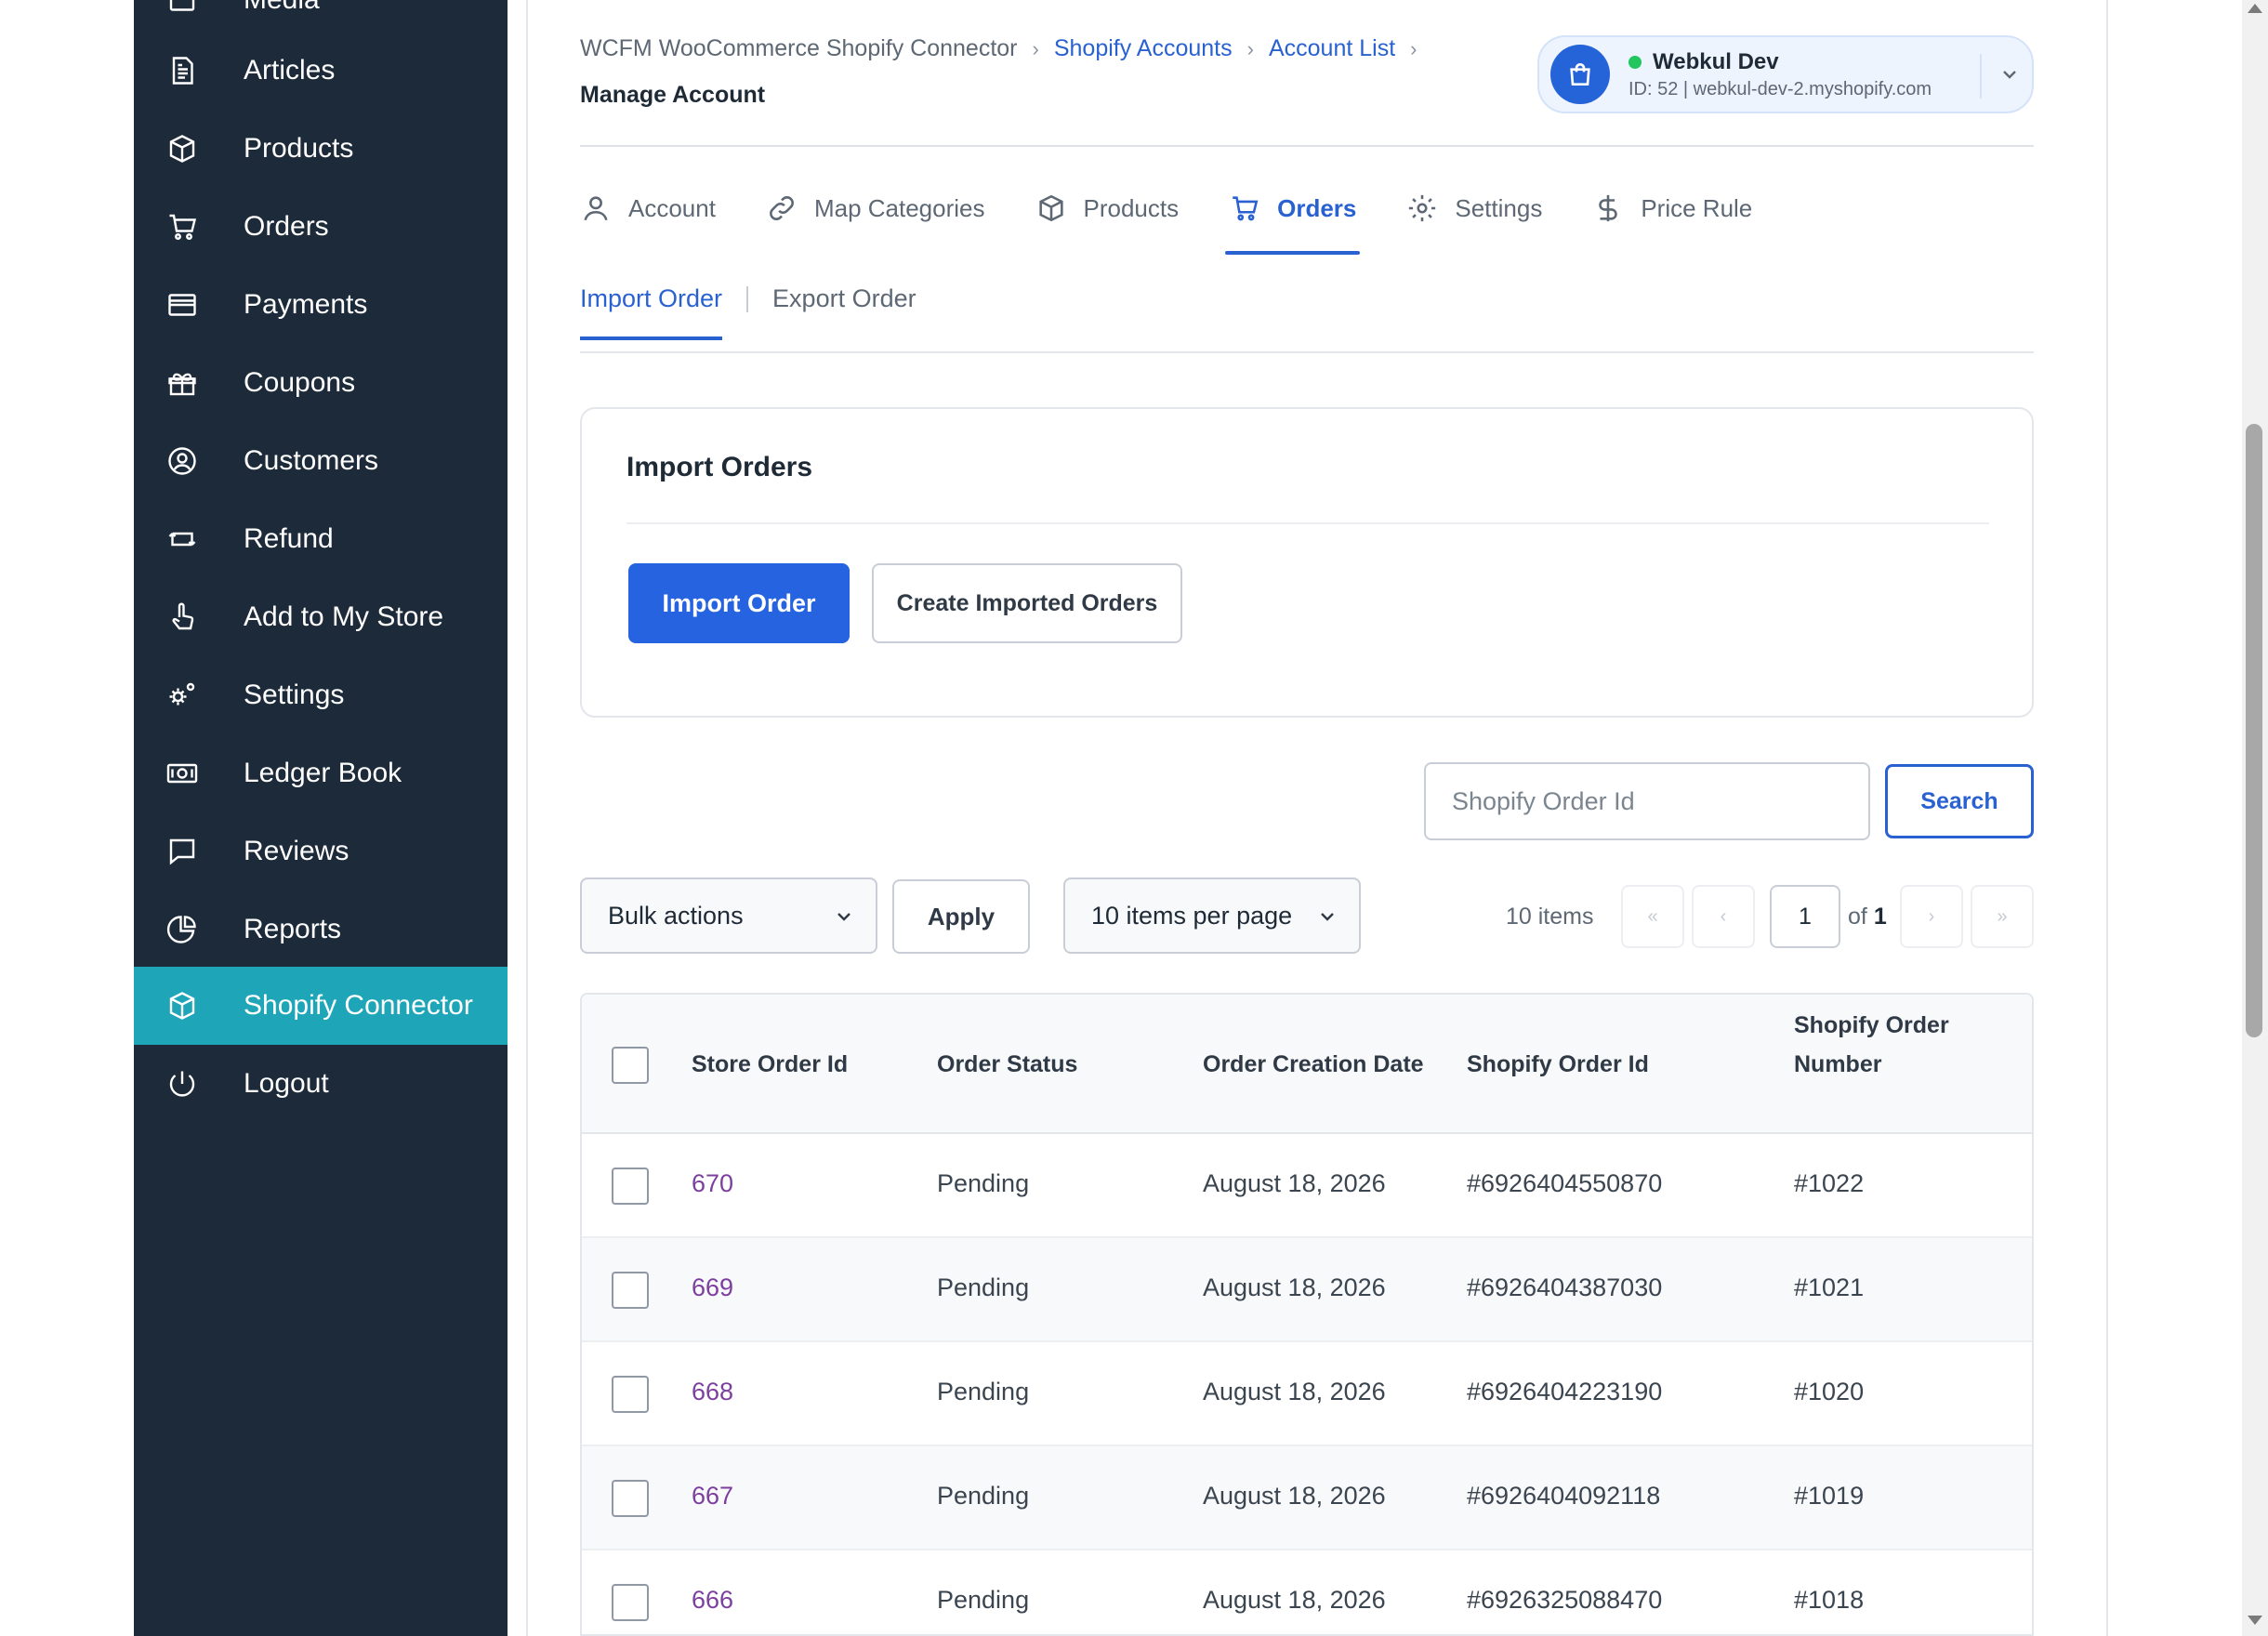 The image size is (2268, 1636). I want to click on sidebar-item-refund: Refund, so click(321, 539).